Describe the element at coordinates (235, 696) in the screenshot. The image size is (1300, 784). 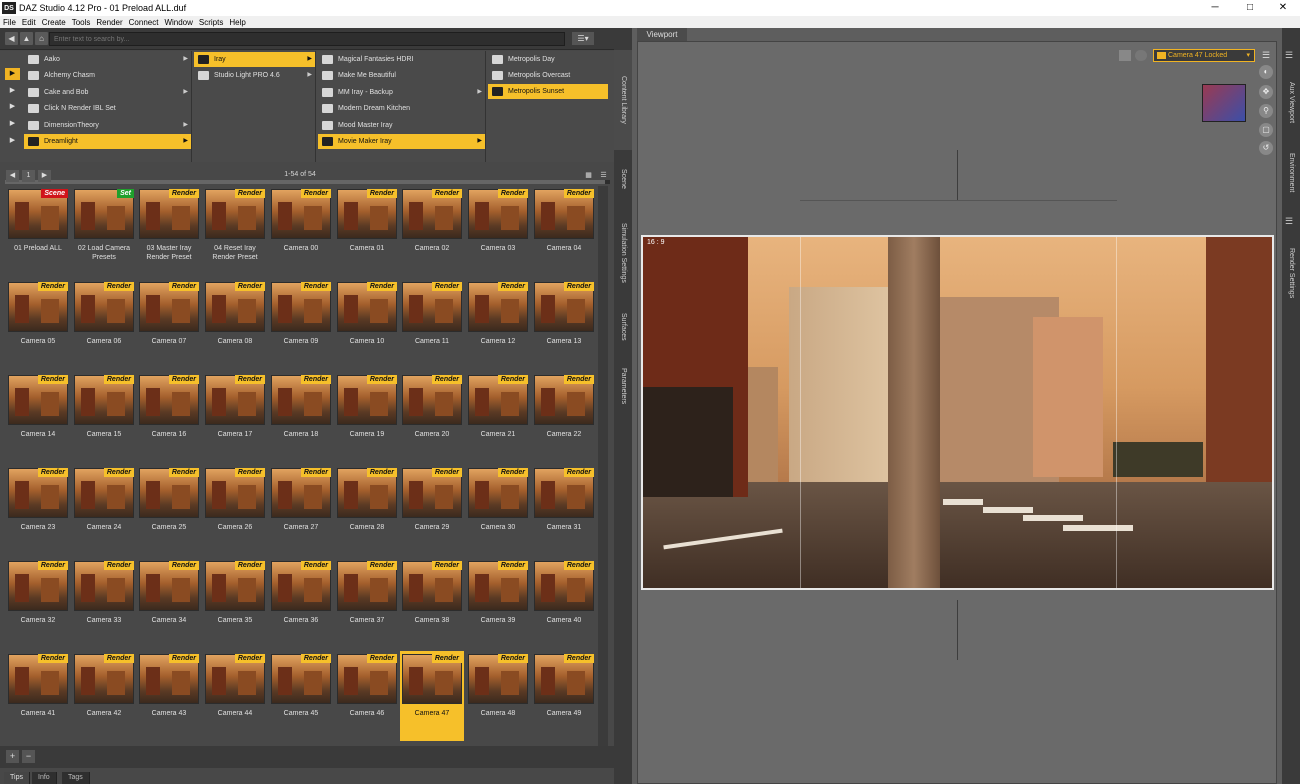
I see `asset-tile: Render Camera 44` at that location.